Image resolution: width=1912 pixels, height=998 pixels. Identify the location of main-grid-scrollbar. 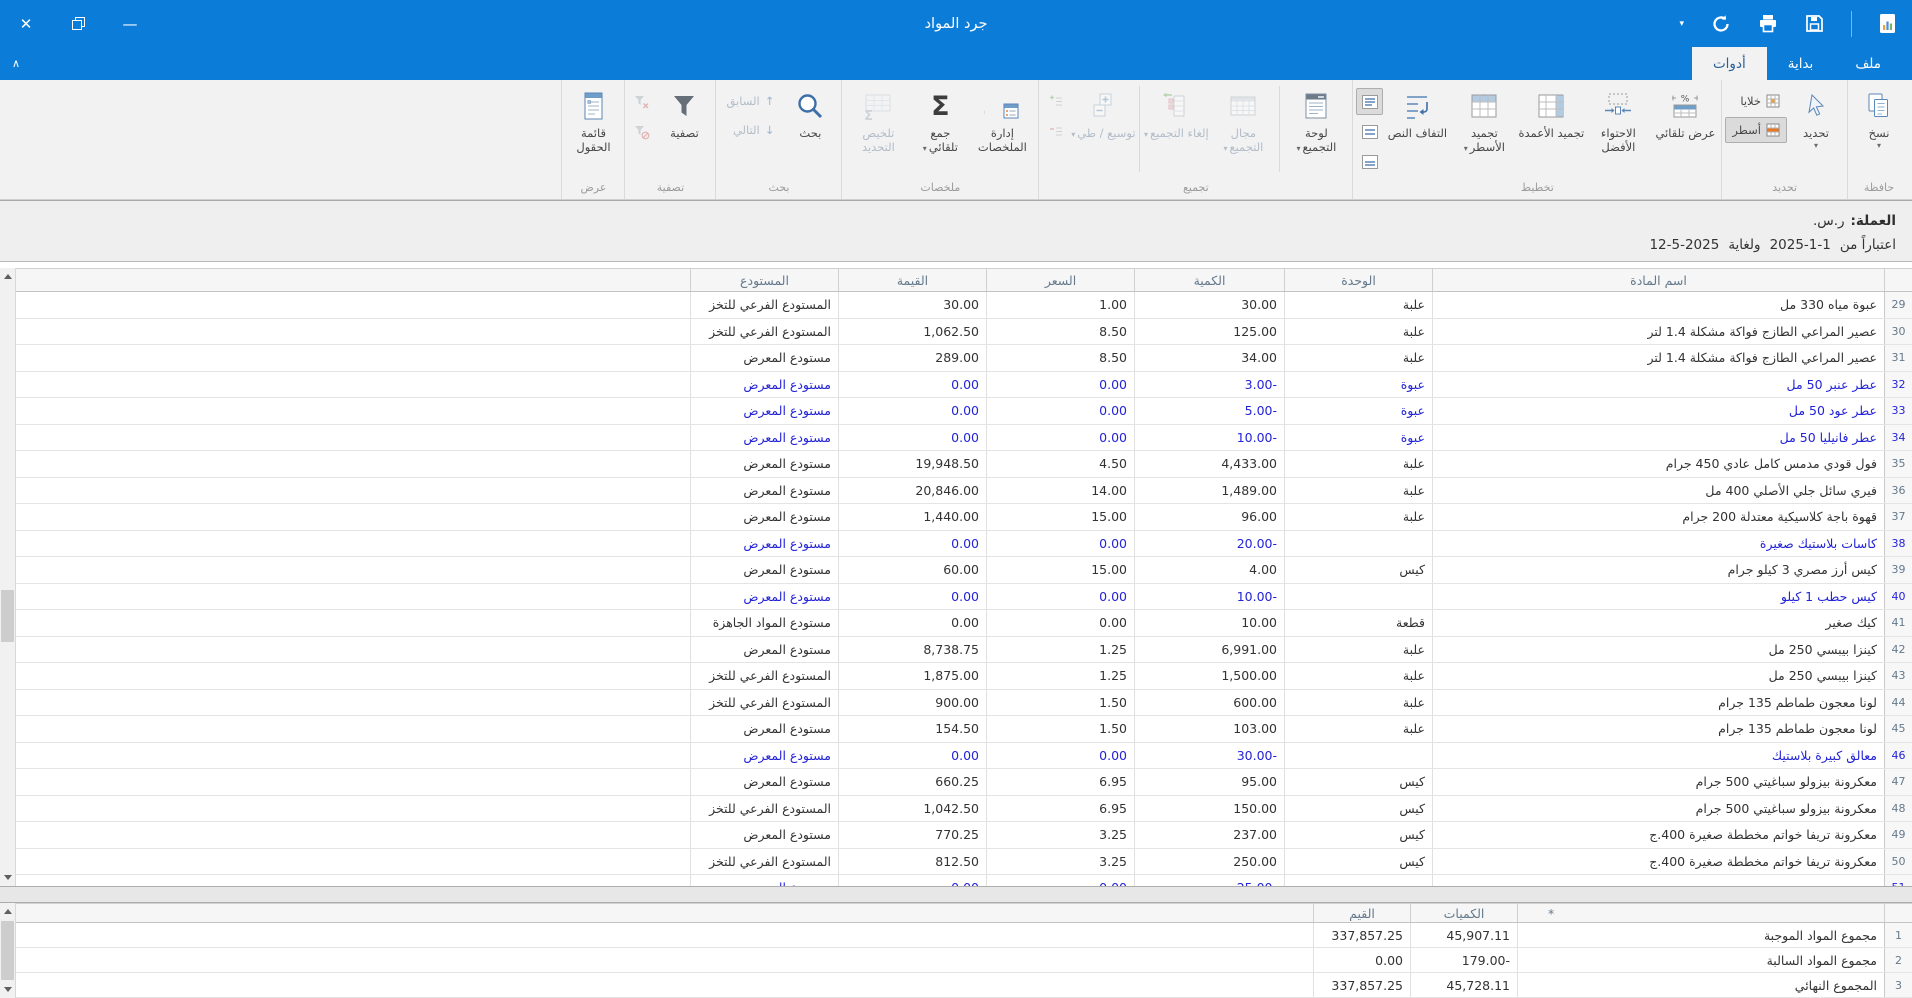
(8, 577).